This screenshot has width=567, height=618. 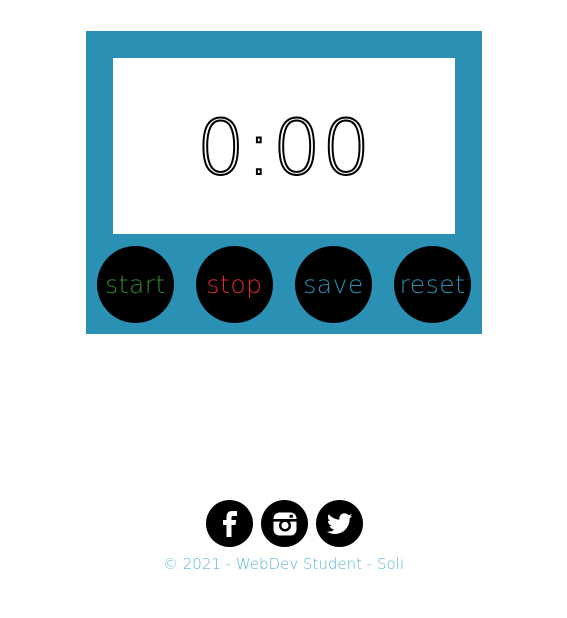 I want to click on stop-button: stop, so click(x=234, y=284).